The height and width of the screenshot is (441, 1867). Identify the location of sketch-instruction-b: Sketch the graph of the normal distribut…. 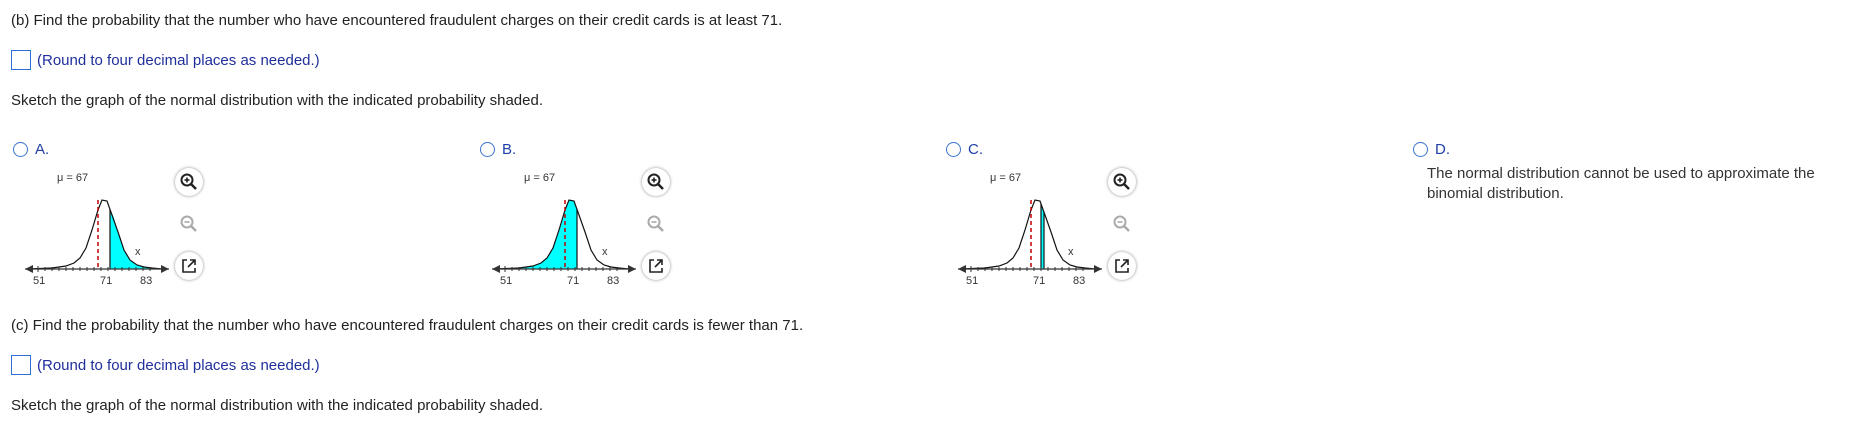
(277, 100).